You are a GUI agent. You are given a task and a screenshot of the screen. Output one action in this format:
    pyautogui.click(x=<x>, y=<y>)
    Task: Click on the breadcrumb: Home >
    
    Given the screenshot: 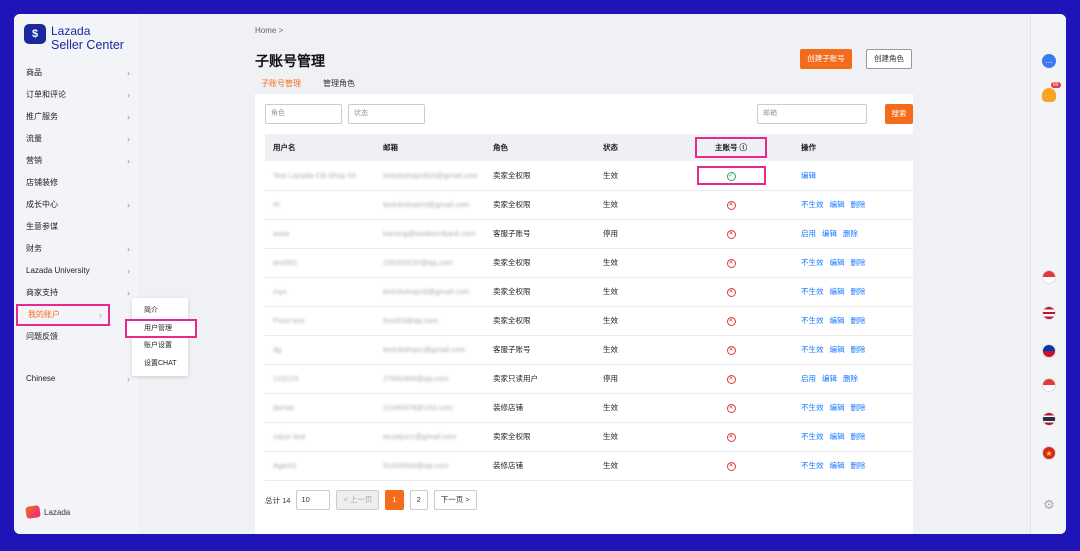 What is the action you would take?
    pyautogui.click(x=269, y=30)
    